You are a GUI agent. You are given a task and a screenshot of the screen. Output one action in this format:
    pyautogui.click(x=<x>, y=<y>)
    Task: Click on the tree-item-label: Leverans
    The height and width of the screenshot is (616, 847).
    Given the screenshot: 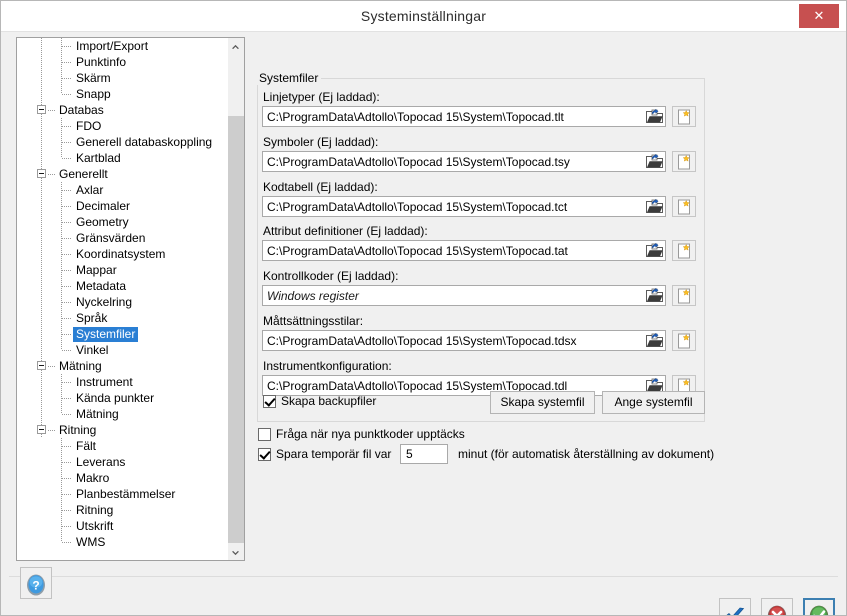 What is the action you would take?
    pyautogui.click(x=101, y=462)
    